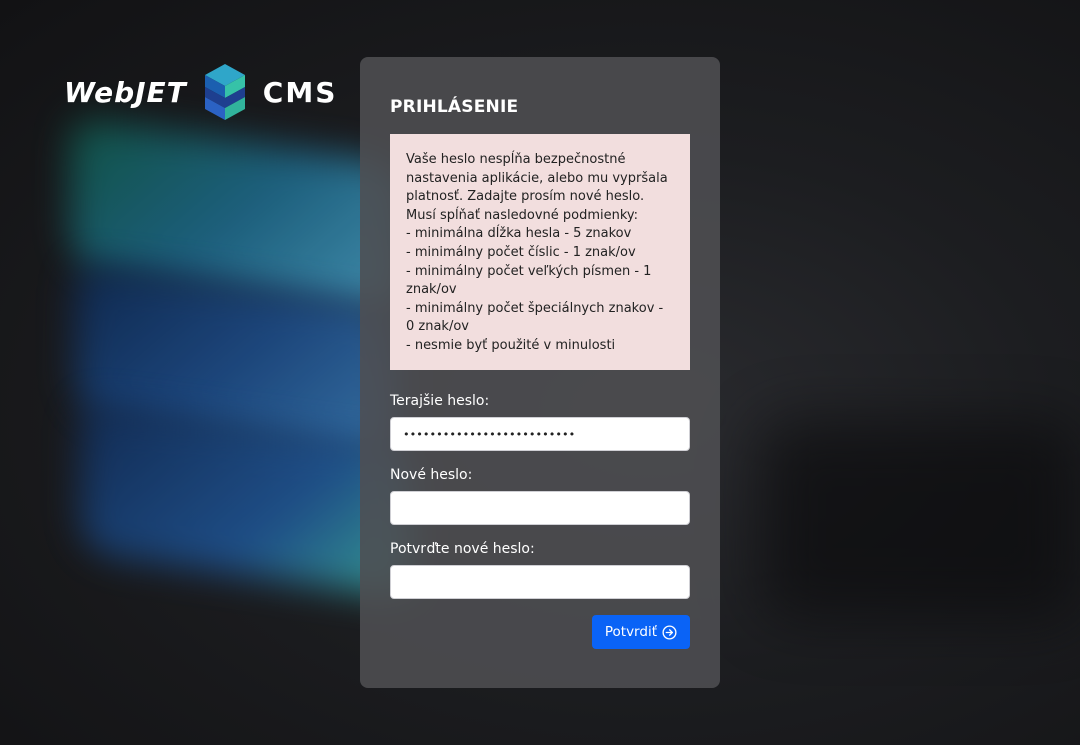 The height and width of the screenshot is (745, 1080). What do you see at coordinates (920, 520) in the screenshot?
I see `background-shadow` at bounding box center [920, 520].